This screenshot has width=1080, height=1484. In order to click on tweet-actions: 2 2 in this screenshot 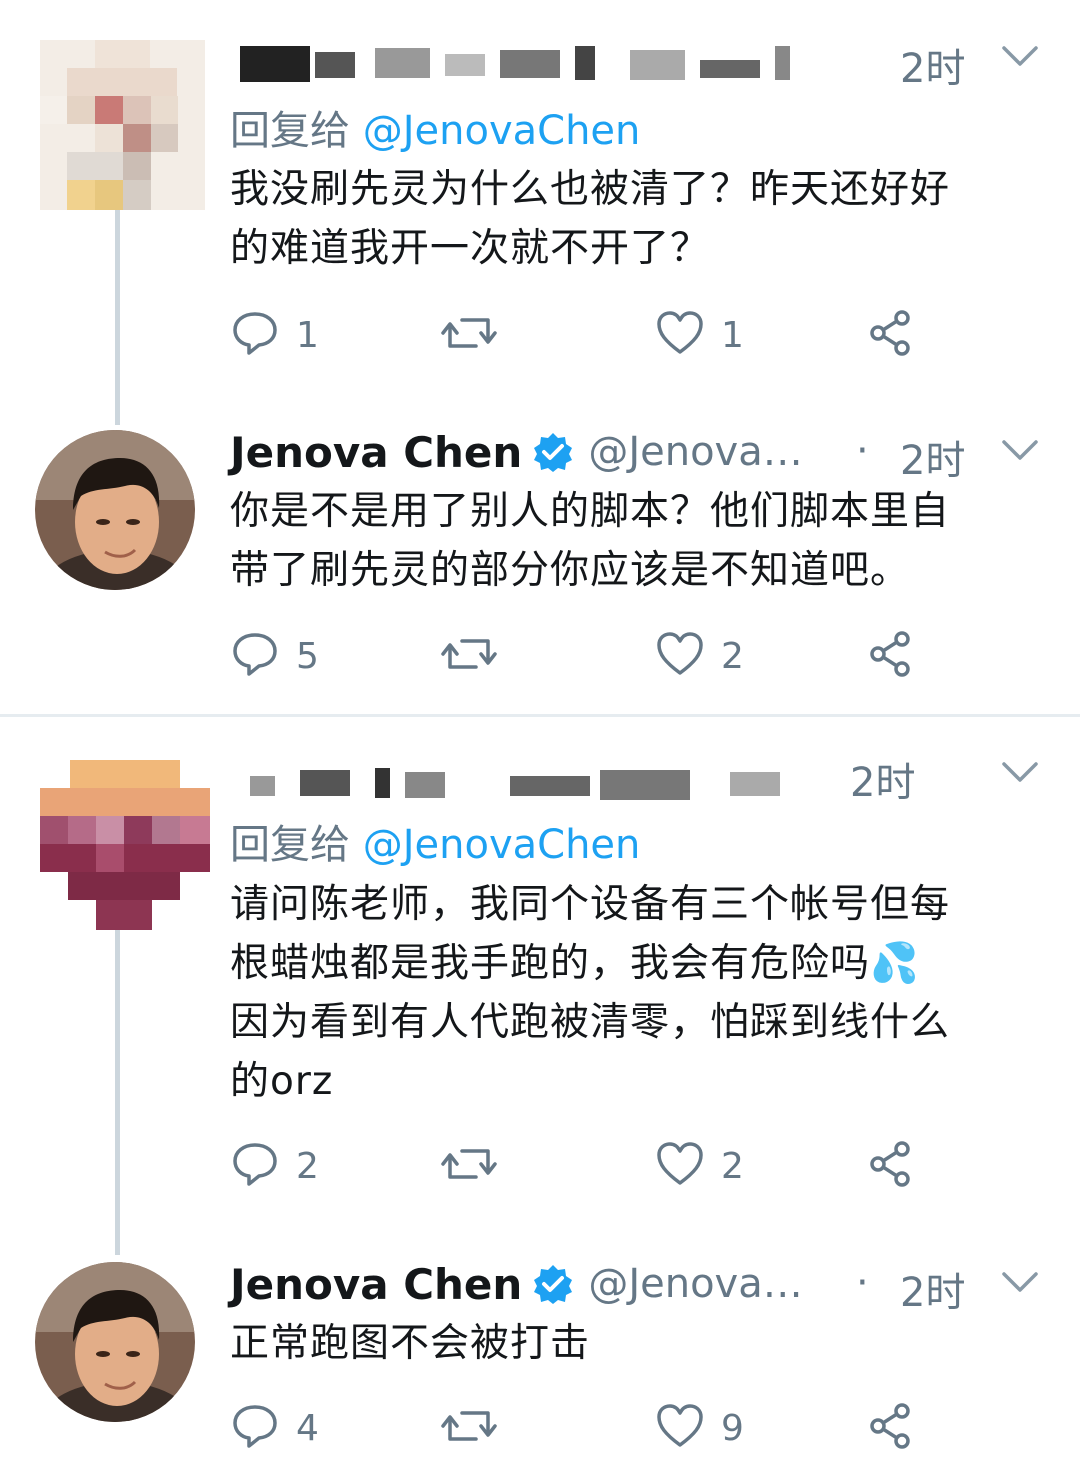, I will do `click(580, 1166)`.